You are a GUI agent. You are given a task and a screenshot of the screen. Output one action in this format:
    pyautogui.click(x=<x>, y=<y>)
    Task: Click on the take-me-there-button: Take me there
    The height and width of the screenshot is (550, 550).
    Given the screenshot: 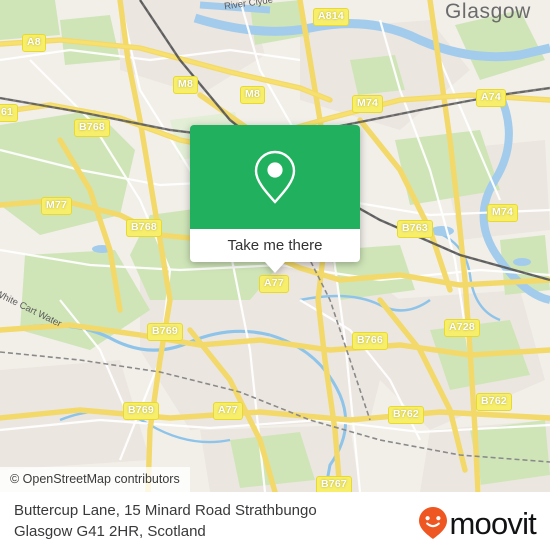 What is the action you would take?
    pyautogui.click(x=275, y=251)
    